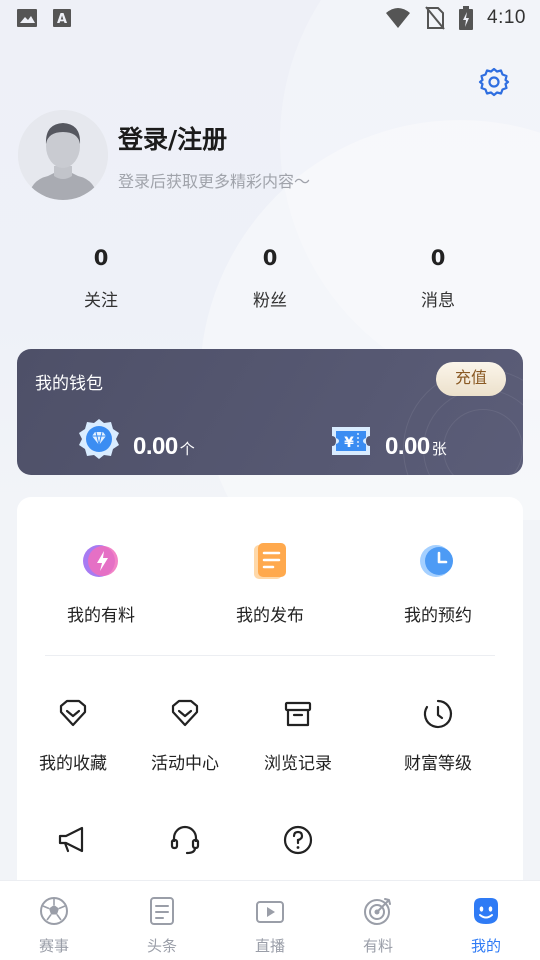 The image size is (540, 960). What do you see at coordinates (466, 18) in the screenshot?
I see `battery-charging-icon` at bounding box center [466, 18].